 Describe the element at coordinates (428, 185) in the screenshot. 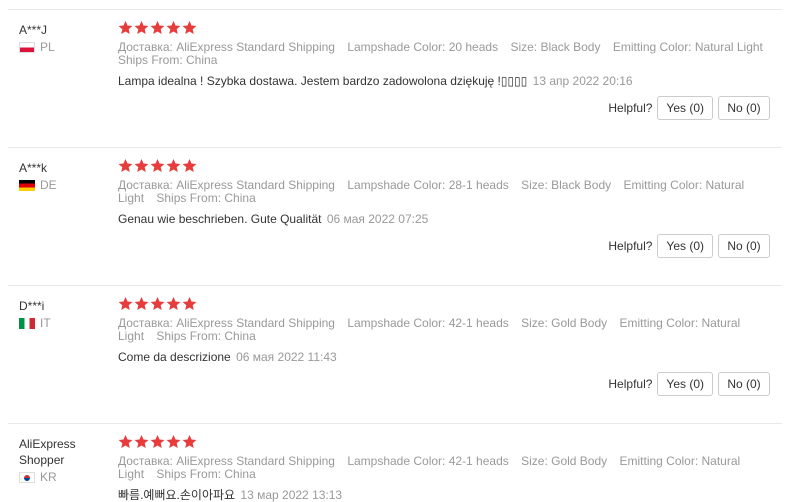

I see `lampshade-color: Lampshade Color: 28-1 heads` at that location.